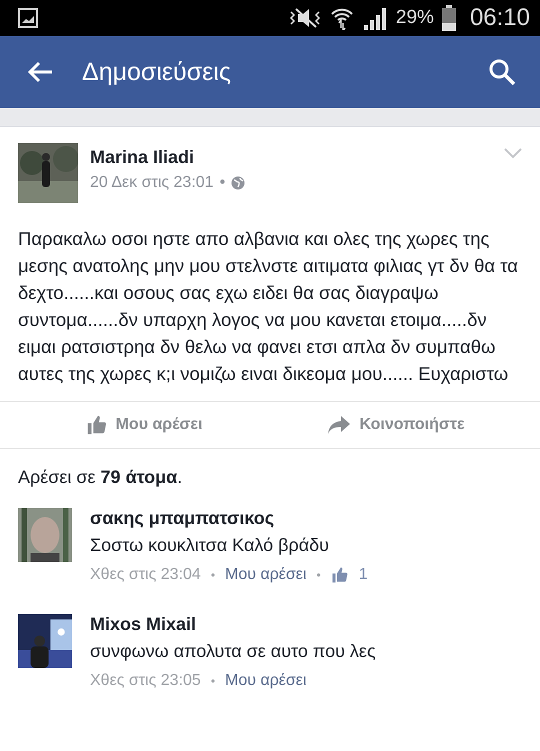 This screenshot has height=751, width=540. What do you see at coordinates (500, 18) in the screenshot?
I see `clock: 06:10` at bounding box center [500, 18].